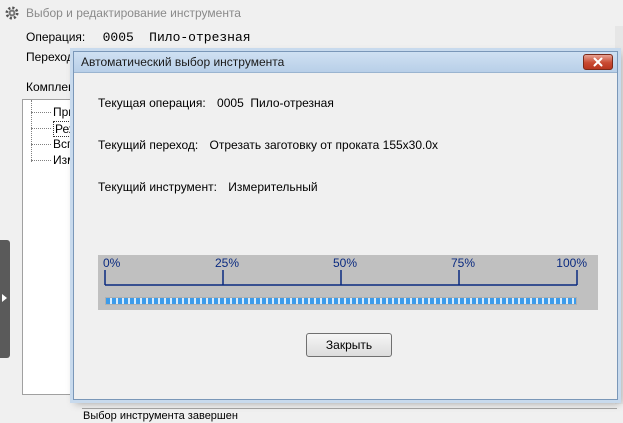  Describe the element at coordinates (349, 345) in the screenshot. I see `close-button: Закрыть` at that location.